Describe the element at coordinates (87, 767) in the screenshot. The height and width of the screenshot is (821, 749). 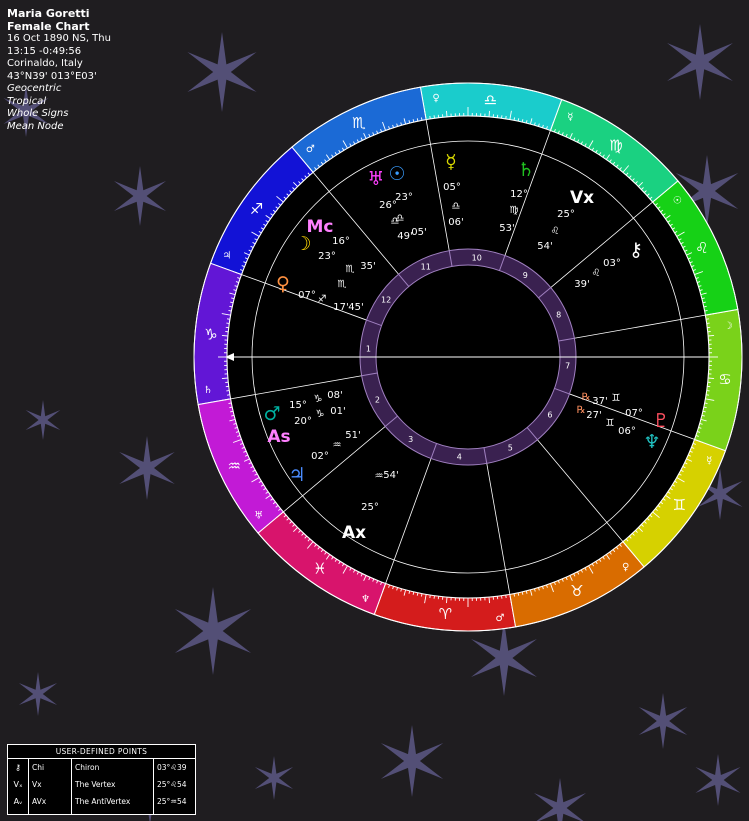
I see `udp-name: Chiron` at that location.